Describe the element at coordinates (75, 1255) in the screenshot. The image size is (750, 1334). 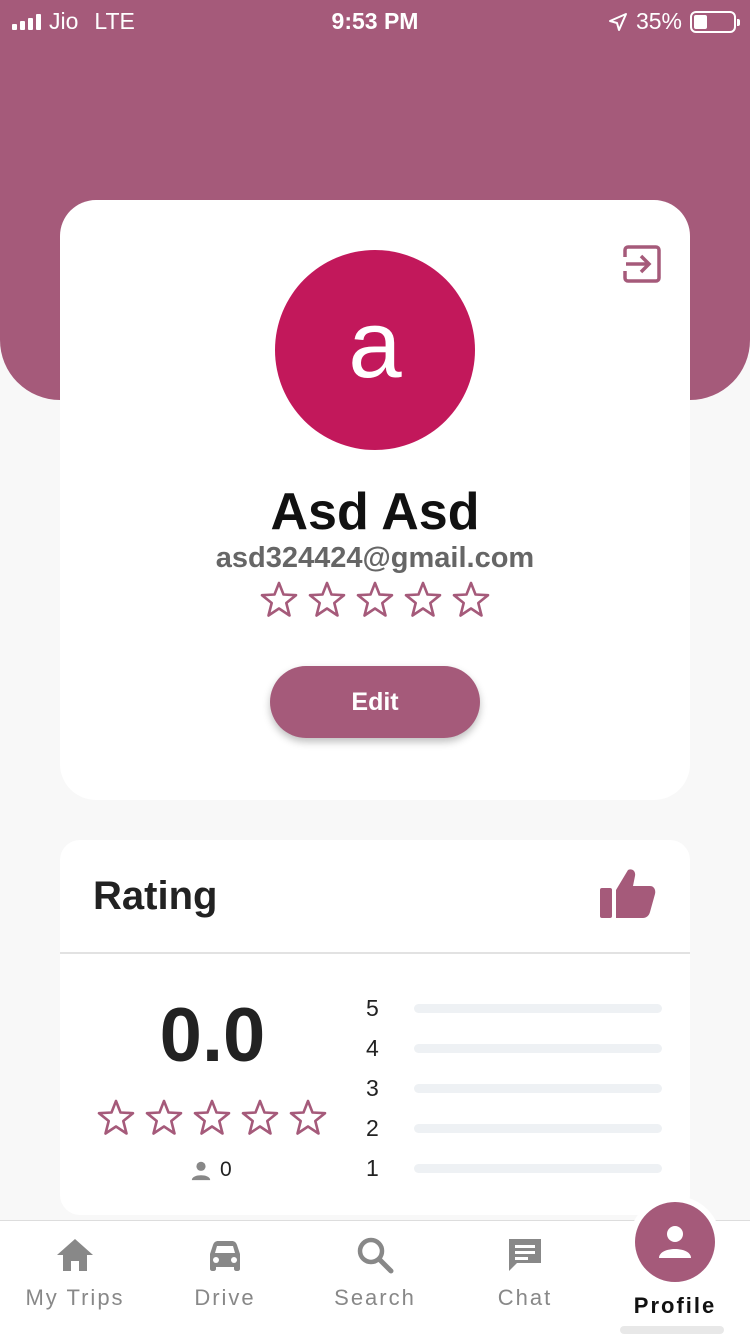
I see `home-icon` at that location.